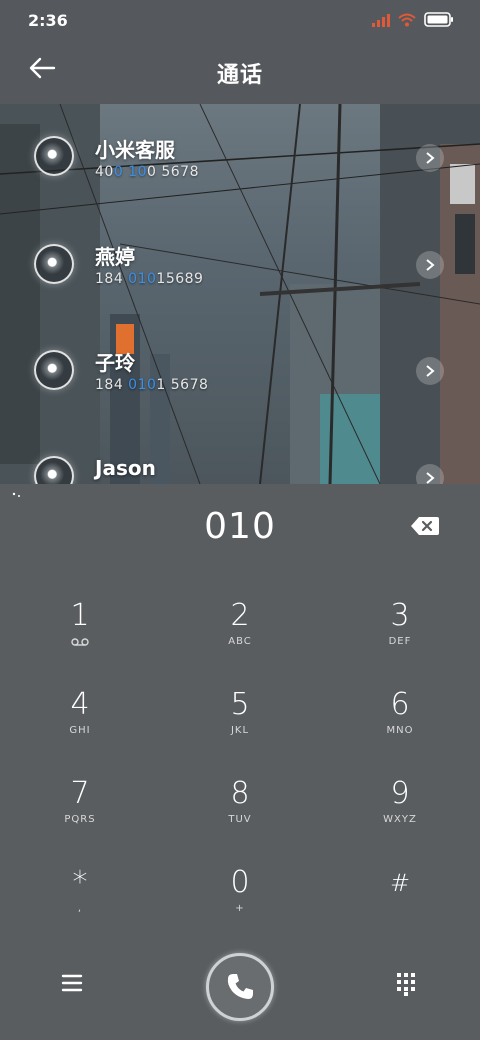 This screenshot has height=1040, width=480. I want to click on key-0: 0 +, so click(240, 905).